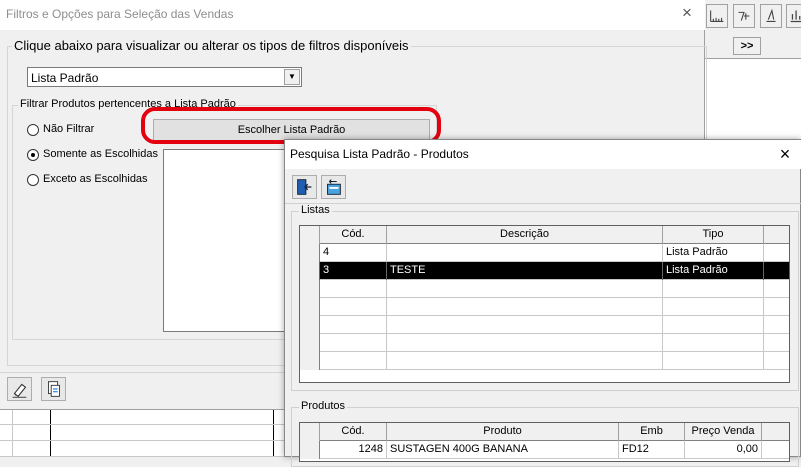  What do you see at coordinates (525, 235) in the screenshot?
I see `column-header-descricao: Descrição` at bounding box center [525, 235].